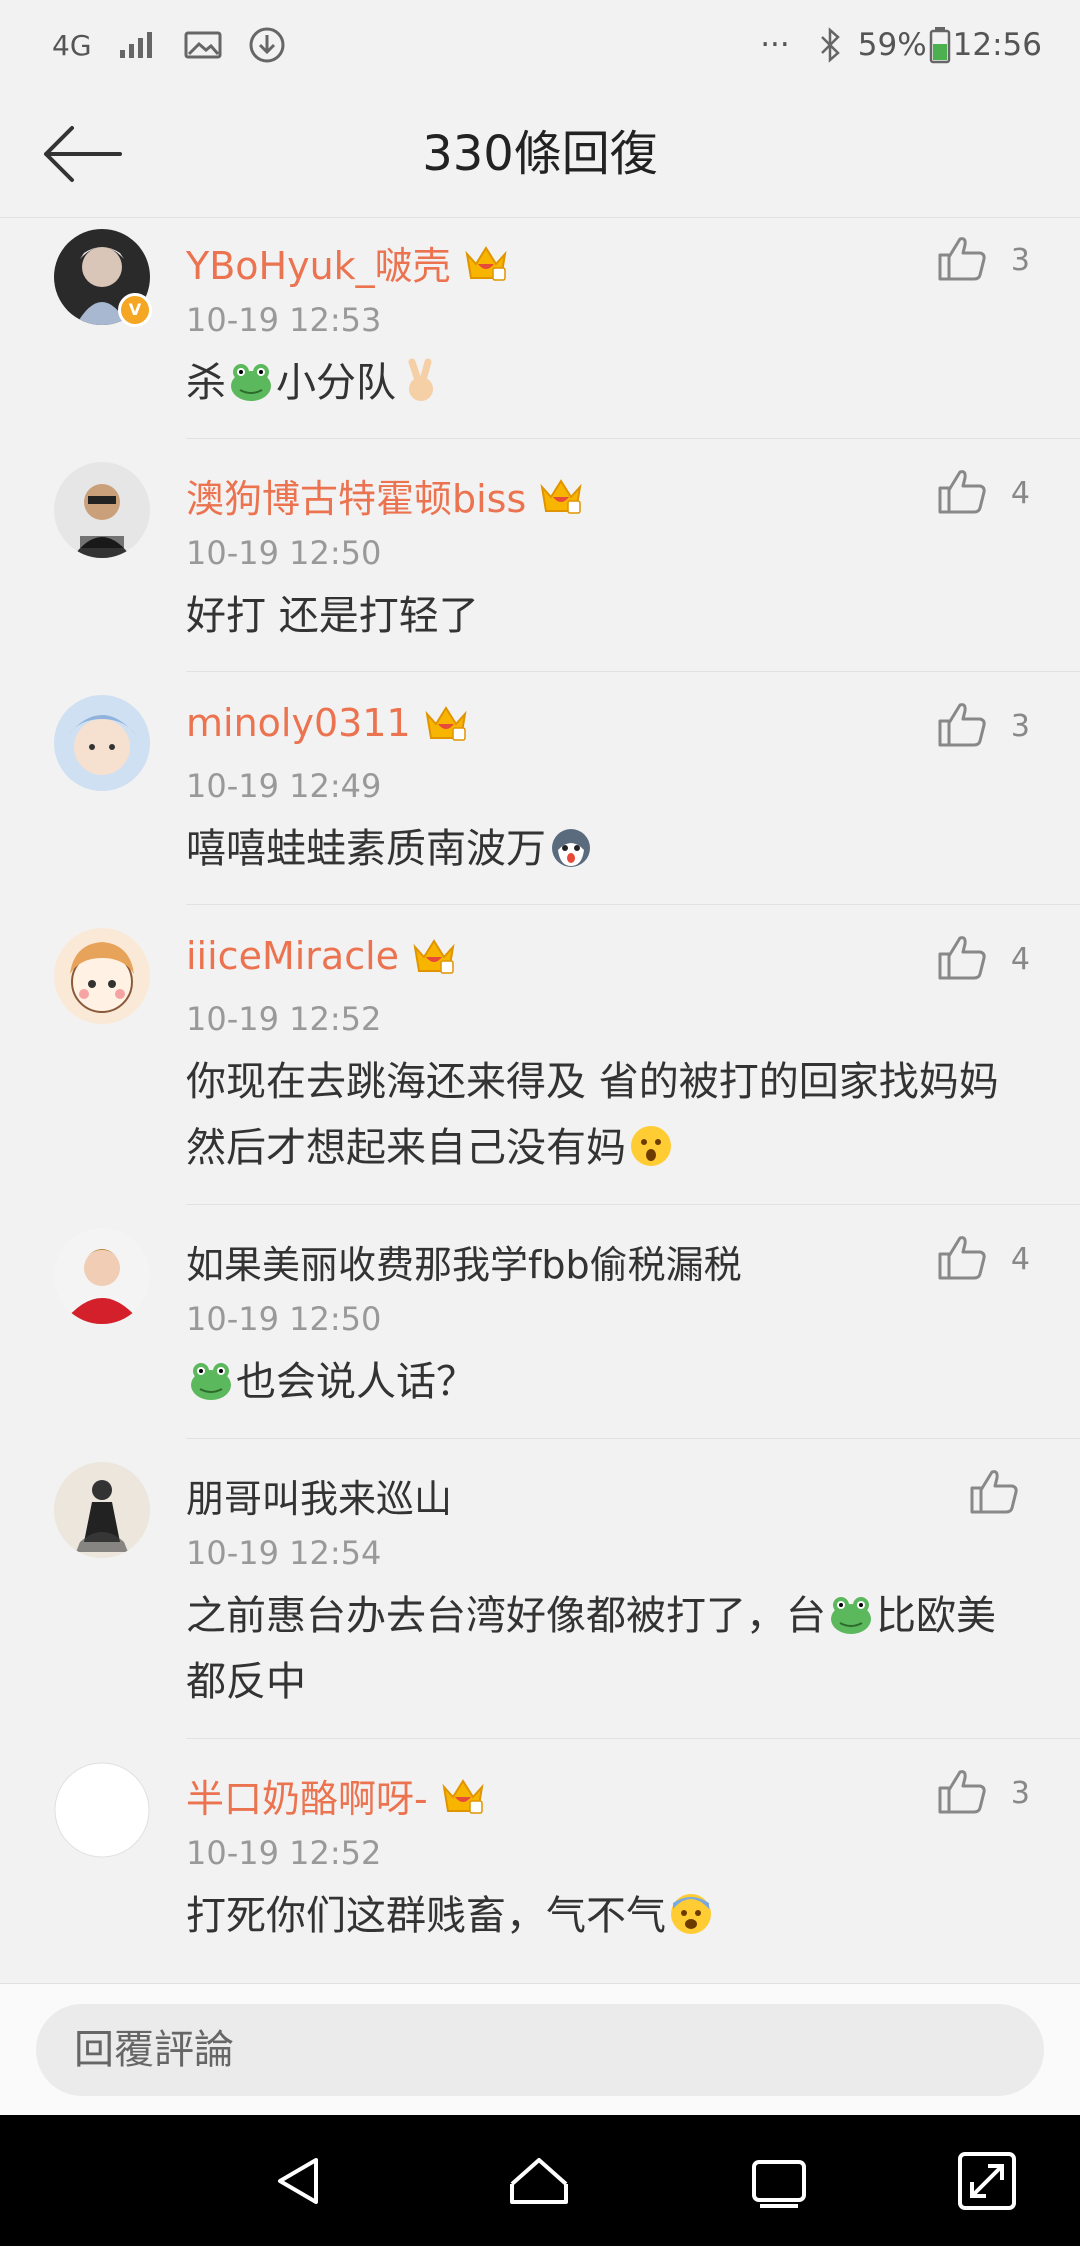  Describe the element at coordinates (540, 568) in the screenshot. I see `comment-item: 澳狗博古特霍顿biss 10-19 12:50 好打 还是打轻了 4` at that location.